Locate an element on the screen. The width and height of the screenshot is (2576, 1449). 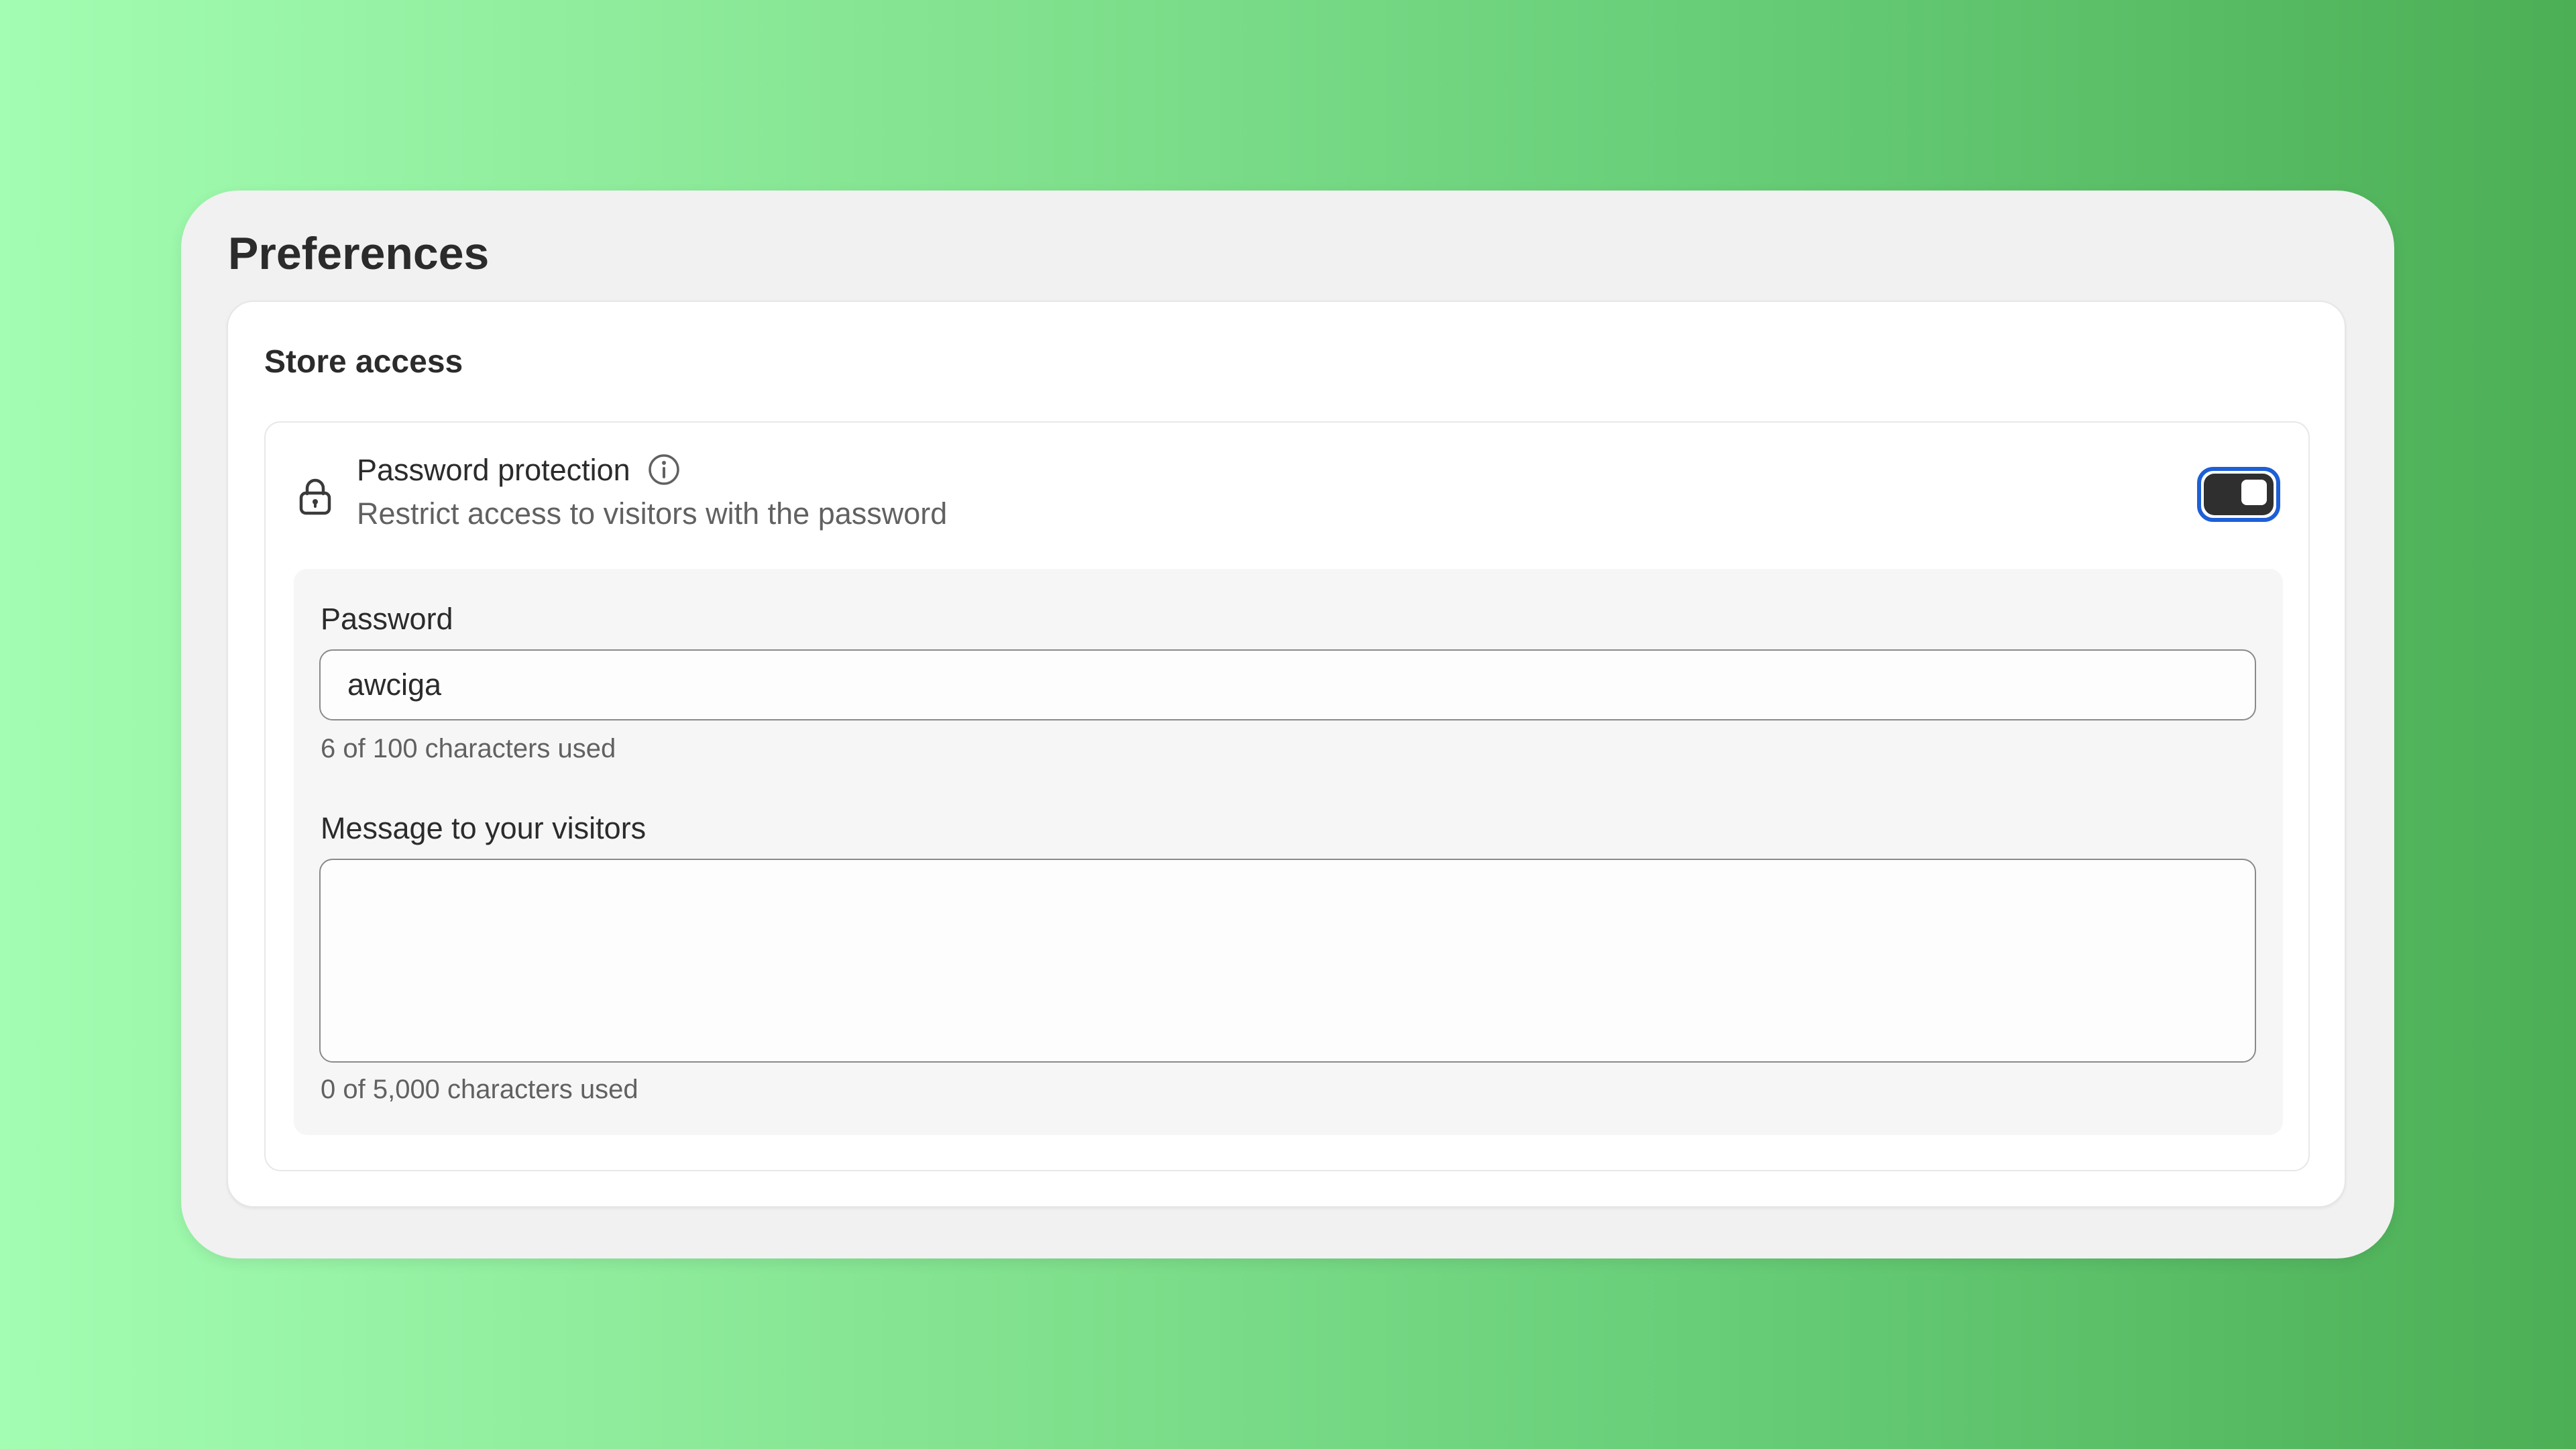
password-protection-title: Password protection is located at coordinates (493, 469).